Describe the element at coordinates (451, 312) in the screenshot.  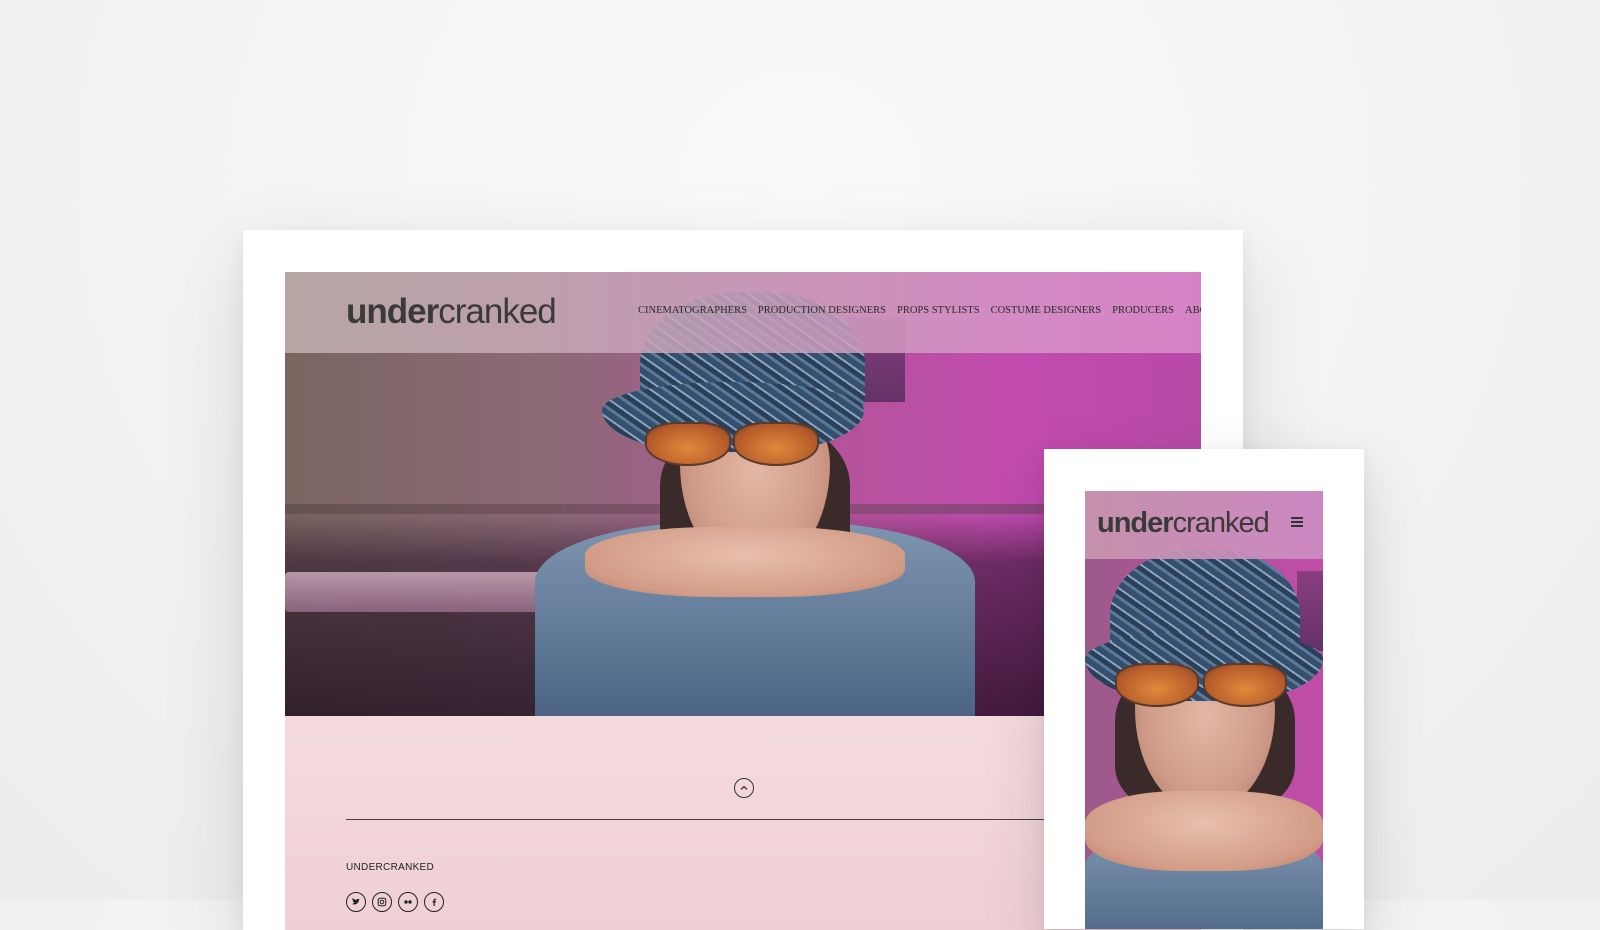
I see `site-logo: undercranked` at that location.